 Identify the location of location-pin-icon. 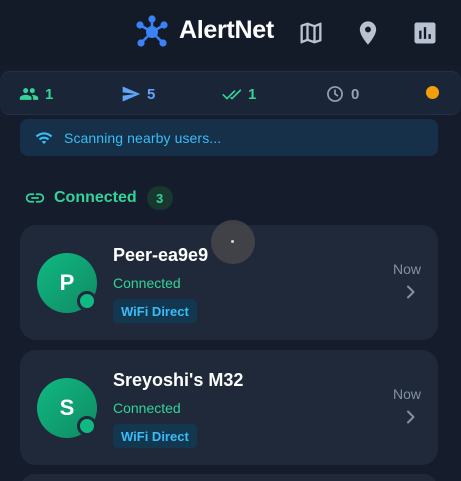
(368, 33).